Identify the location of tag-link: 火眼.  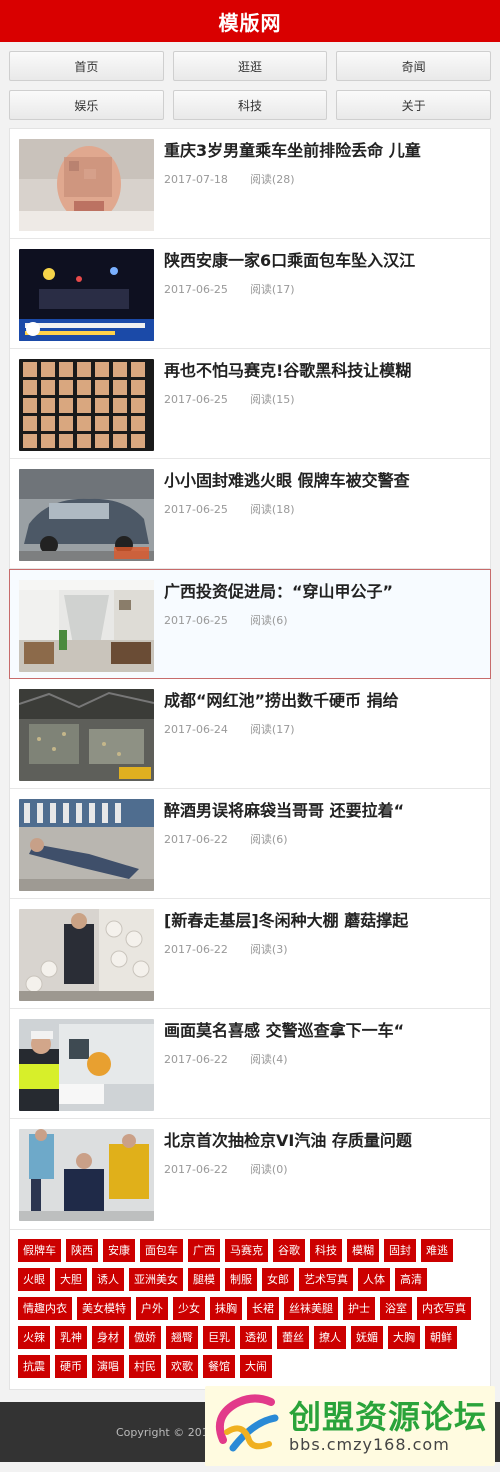
(34, 1279).